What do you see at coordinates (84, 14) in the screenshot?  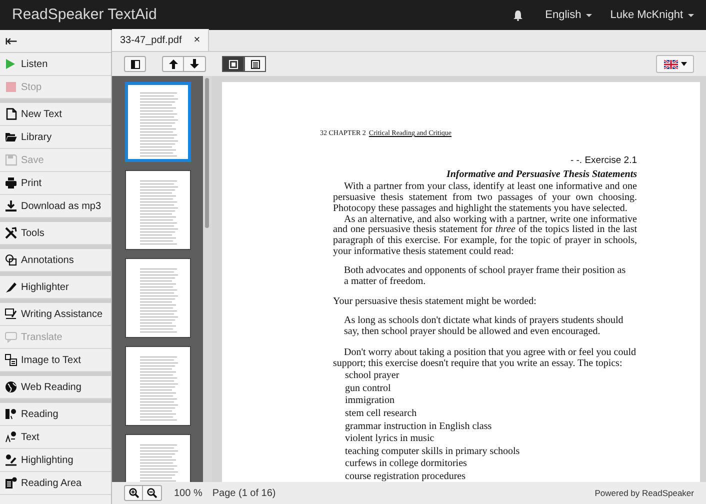 I see `app-title: ReadSpeaker TextAid` at bounding box center [84, 14].